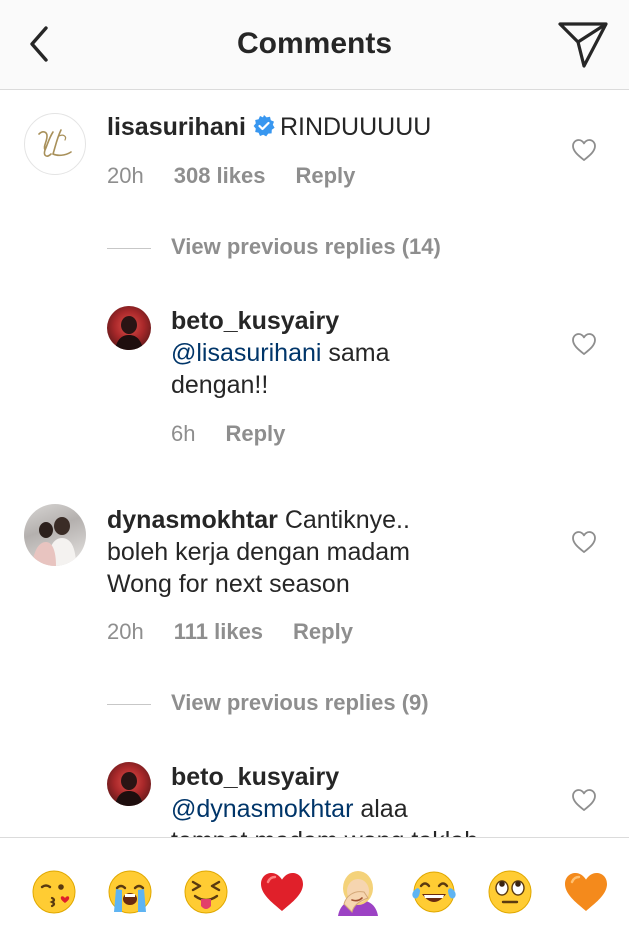 The height and width of the screenshot is (925, 629). I want to click on face-blowing-kiss-icon, so click(54, 892).